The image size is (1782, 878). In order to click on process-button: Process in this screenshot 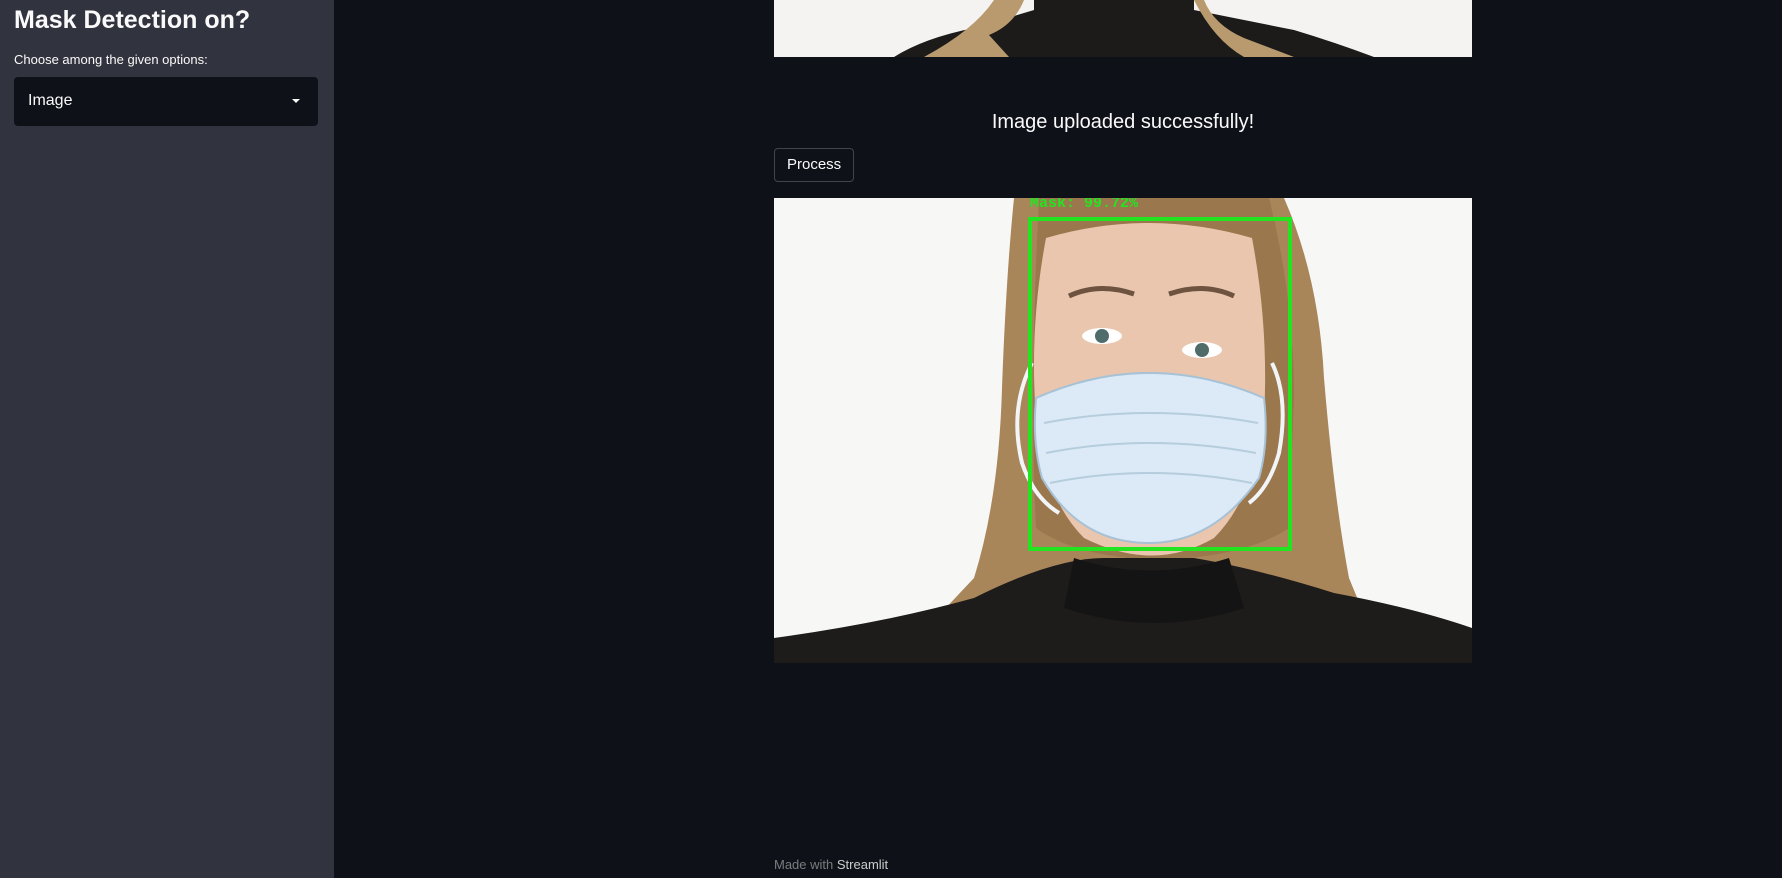, I will do `click(814, 165)`.